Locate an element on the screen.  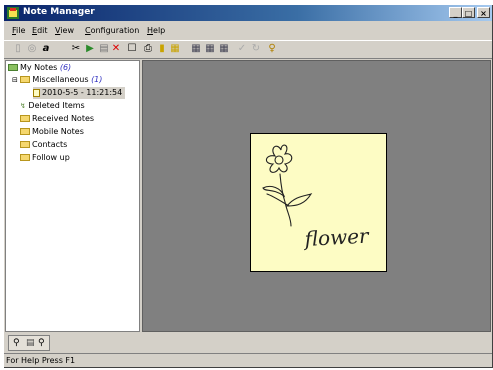
list-view-icon: ▤ is located at coordinates (30, 343).